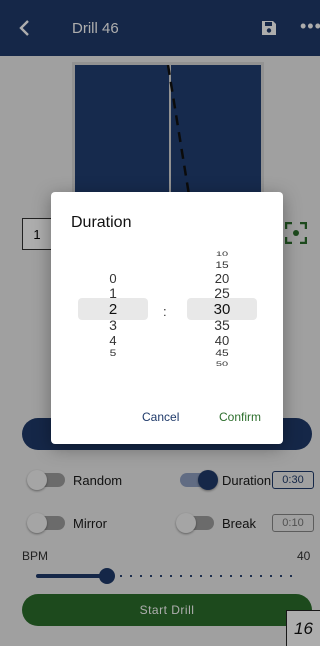  I want to click on picker-value: 4, so click(113, 340).